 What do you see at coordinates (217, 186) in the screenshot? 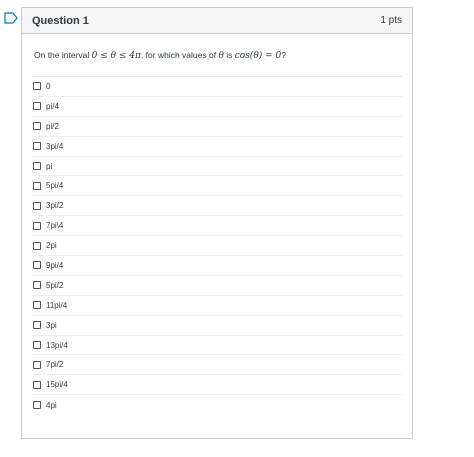
I see `answer-option: 5pi/4` at bounding box center [217, 186].